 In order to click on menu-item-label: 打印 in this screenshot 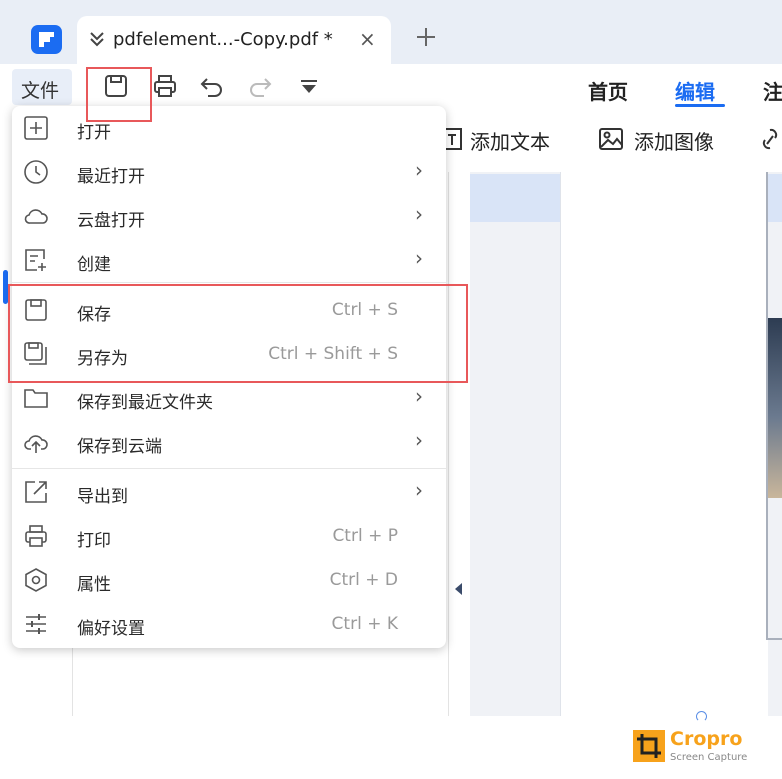, I will do `click(94, 541)`.